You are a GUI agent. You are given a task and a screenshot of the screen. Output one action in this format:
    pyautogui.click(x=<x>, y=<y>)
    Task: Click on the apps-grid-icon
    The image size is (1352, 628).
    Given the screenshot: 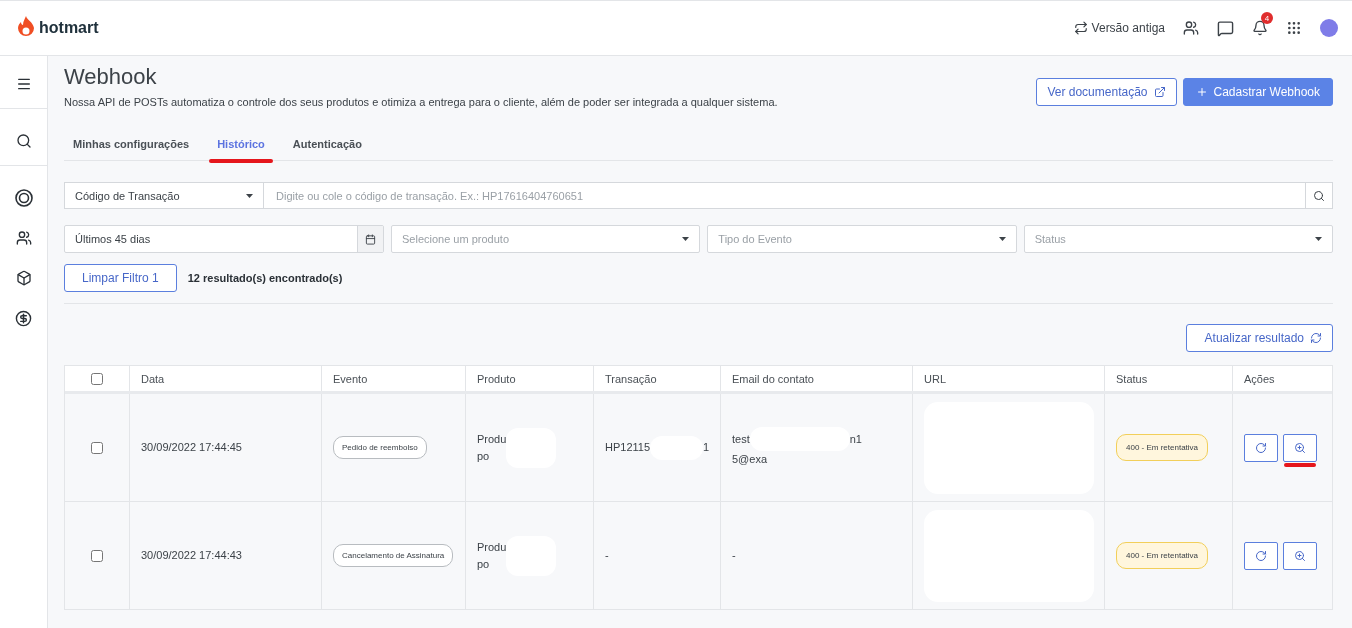 What is the action you would take?
    pyautogui.click(x=1294, y=28)
    